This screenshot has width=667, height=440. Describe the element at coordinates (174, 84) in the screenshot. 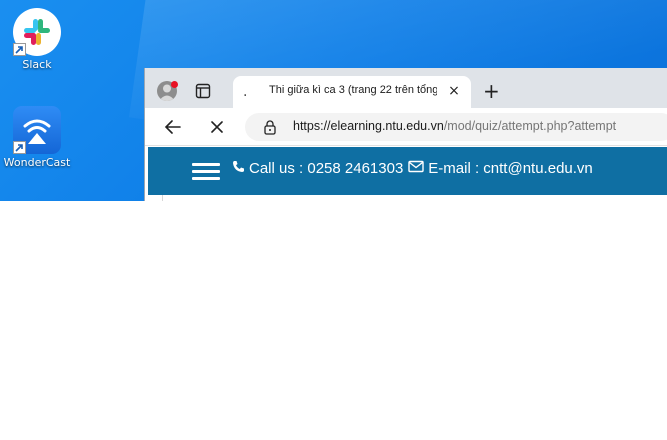

I see `notification-dot-icon` at that location.